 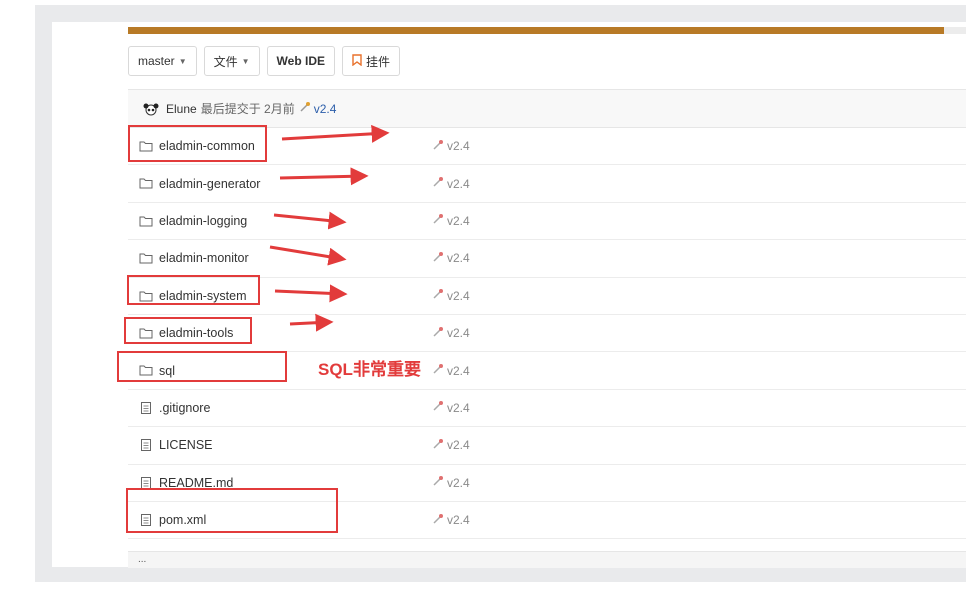 What do you see at coordinates (184, 408) in the screenshot?
I see `file-name-link: .gitignore` at bounding box center [184, 408].